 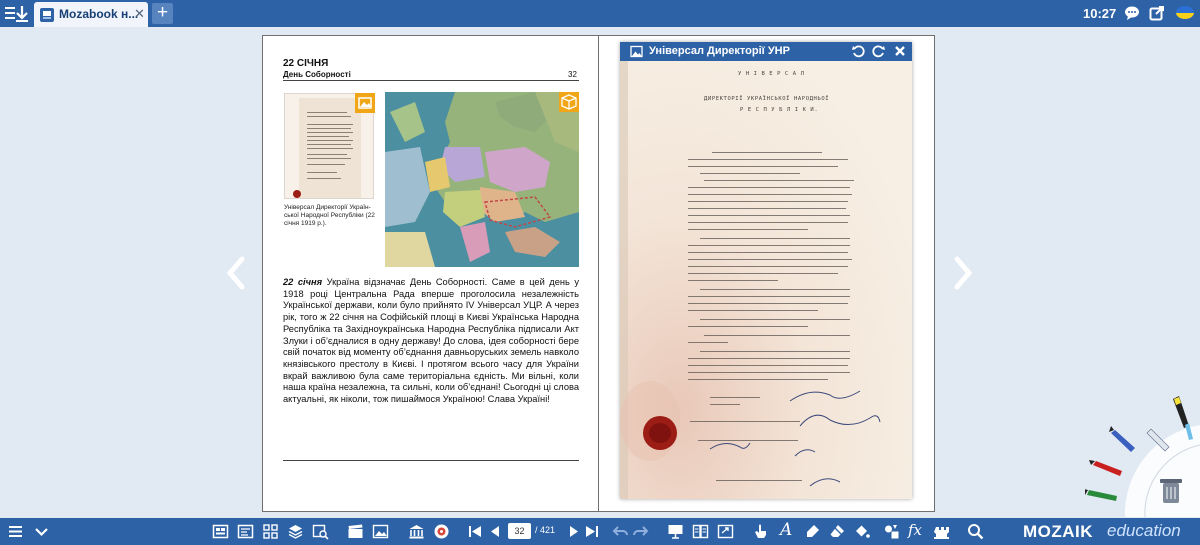 What do you see at coordinates (355, 531) in the screenshot?
I see `media-clapper-icon` at bounding box center [355, 531].